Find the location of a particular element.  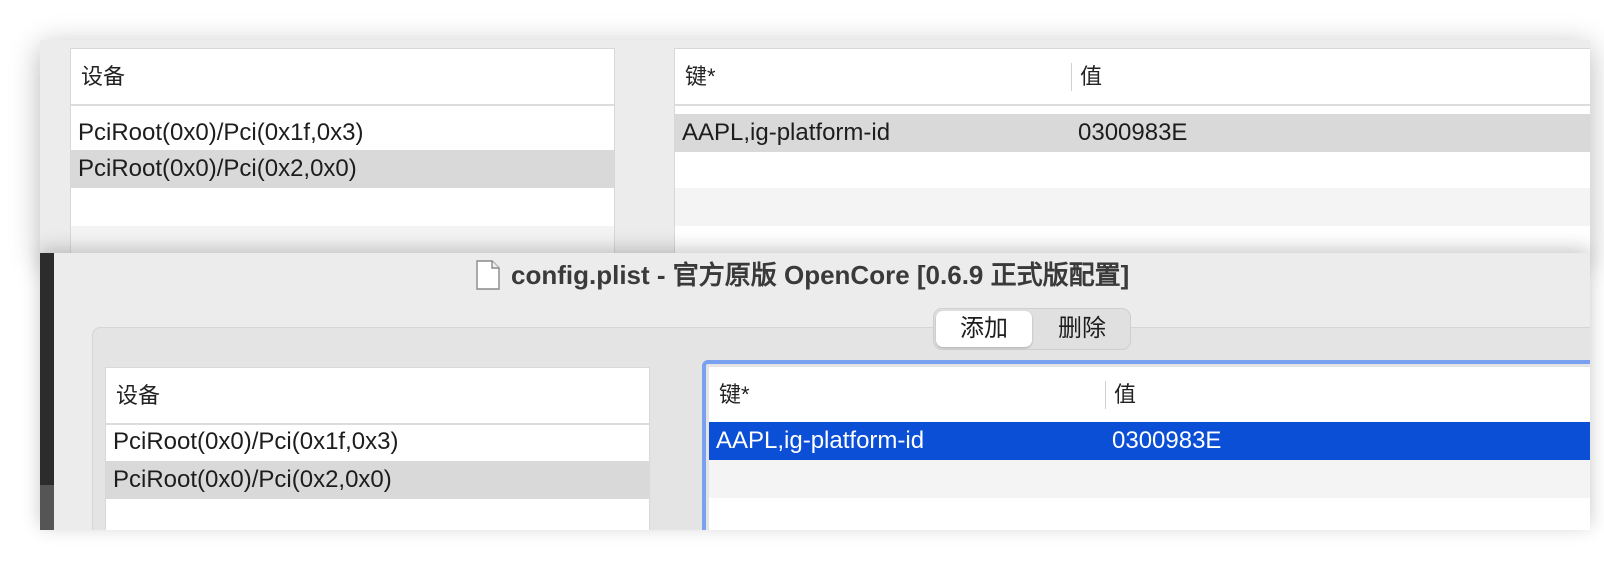

add-delete-segmented-control: 添加 删除 is located at coordinates (1032, 329).